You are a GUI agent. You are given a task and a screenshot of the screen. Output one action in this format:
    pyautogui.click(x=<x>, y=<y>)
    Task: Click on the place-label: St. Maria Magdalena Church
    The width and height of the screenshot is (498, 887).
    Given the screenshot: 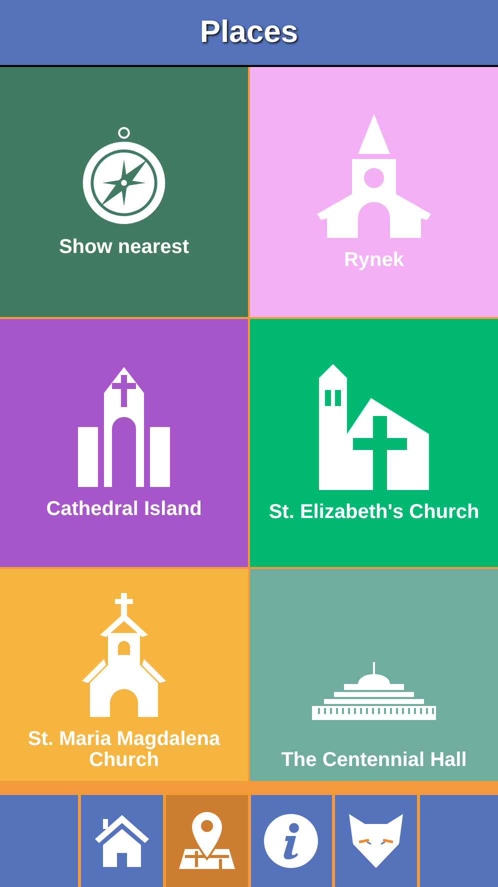 What is the action you would take?
    pyautogui.click(x=124, y=750)
    